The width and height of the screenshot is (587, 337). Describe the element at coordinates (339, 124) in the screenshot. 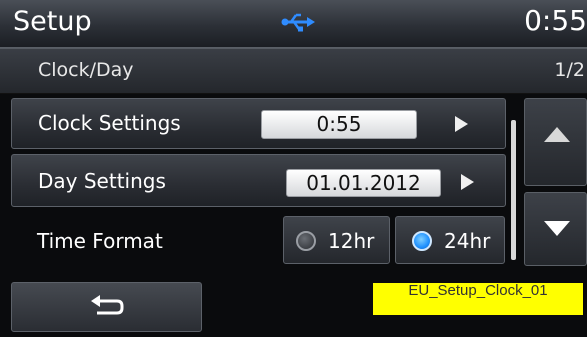

I see `clock-value-field: 0:55` at that location.